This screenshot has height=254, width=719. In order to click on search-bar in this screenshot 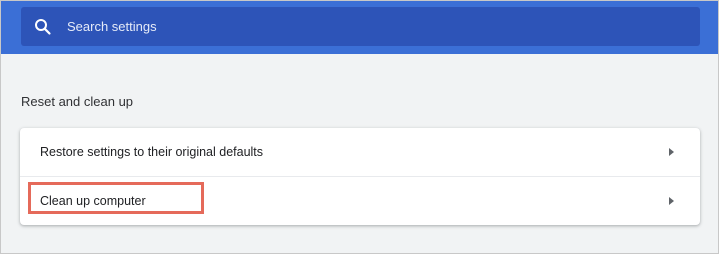, I will do `click(360, 26)`.